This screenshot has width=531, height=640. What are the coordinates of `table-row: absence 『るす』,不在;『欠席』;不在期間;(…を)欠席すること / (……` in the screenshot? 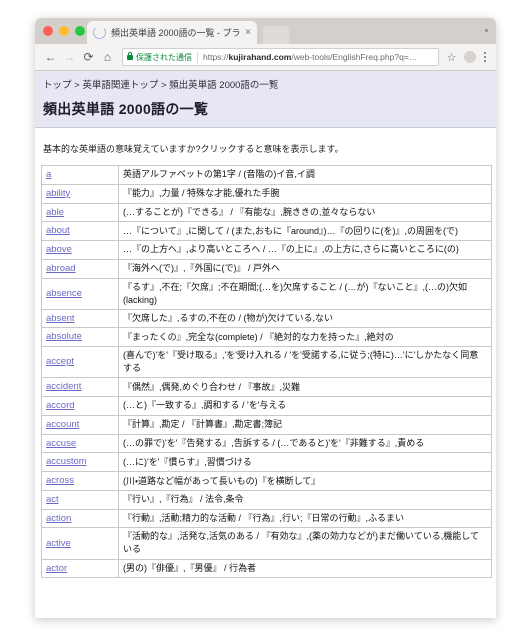 It's located at (266, 293).